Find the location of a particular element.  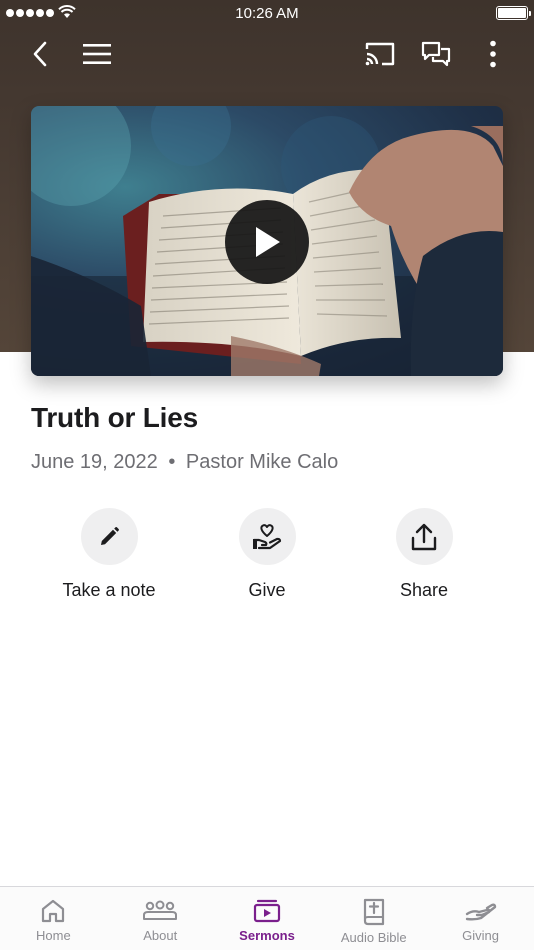

pencil-icon is located at coordinates (110, 535).